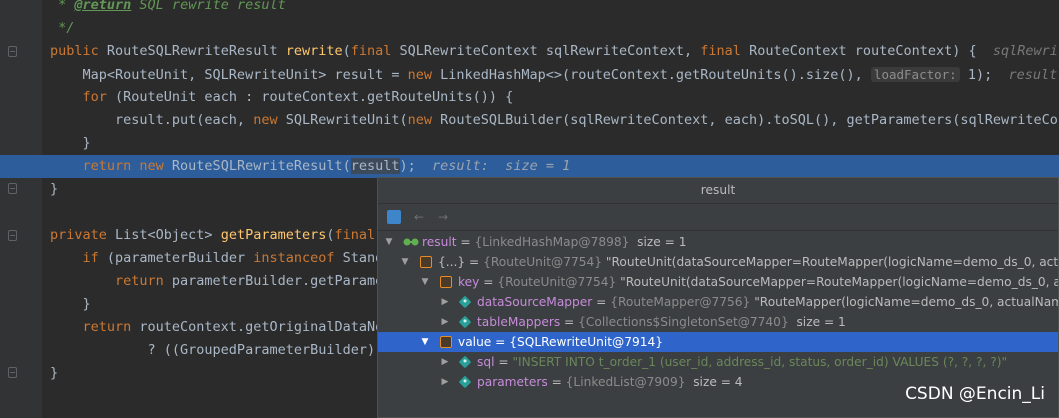 The height and width of the screenshot is (418, 1059). What do you see at coordinates (394, 217) in the screenshot?
I see `add-to-watches-icon` at bounding box center [394, 217].